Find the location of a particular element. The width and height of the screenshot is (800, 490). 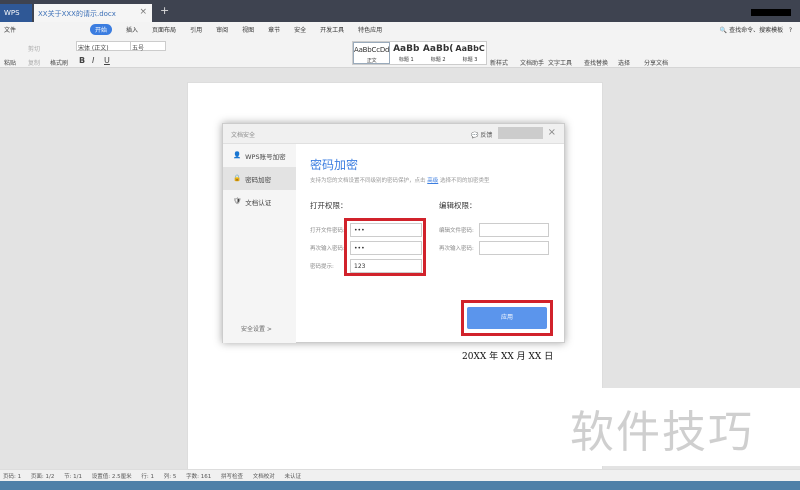

sidebar-item-password: 🔒 密码加密 is located at coordinates (259, 178).